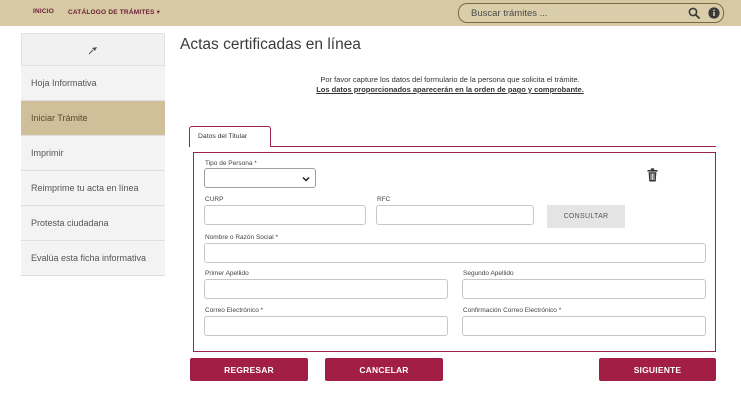 The width and height of the screenshot is (741, 408). What do you see at coordinates (694, 13) in the screenshot?
I see `search-icon` at bounding box center [694, 13].